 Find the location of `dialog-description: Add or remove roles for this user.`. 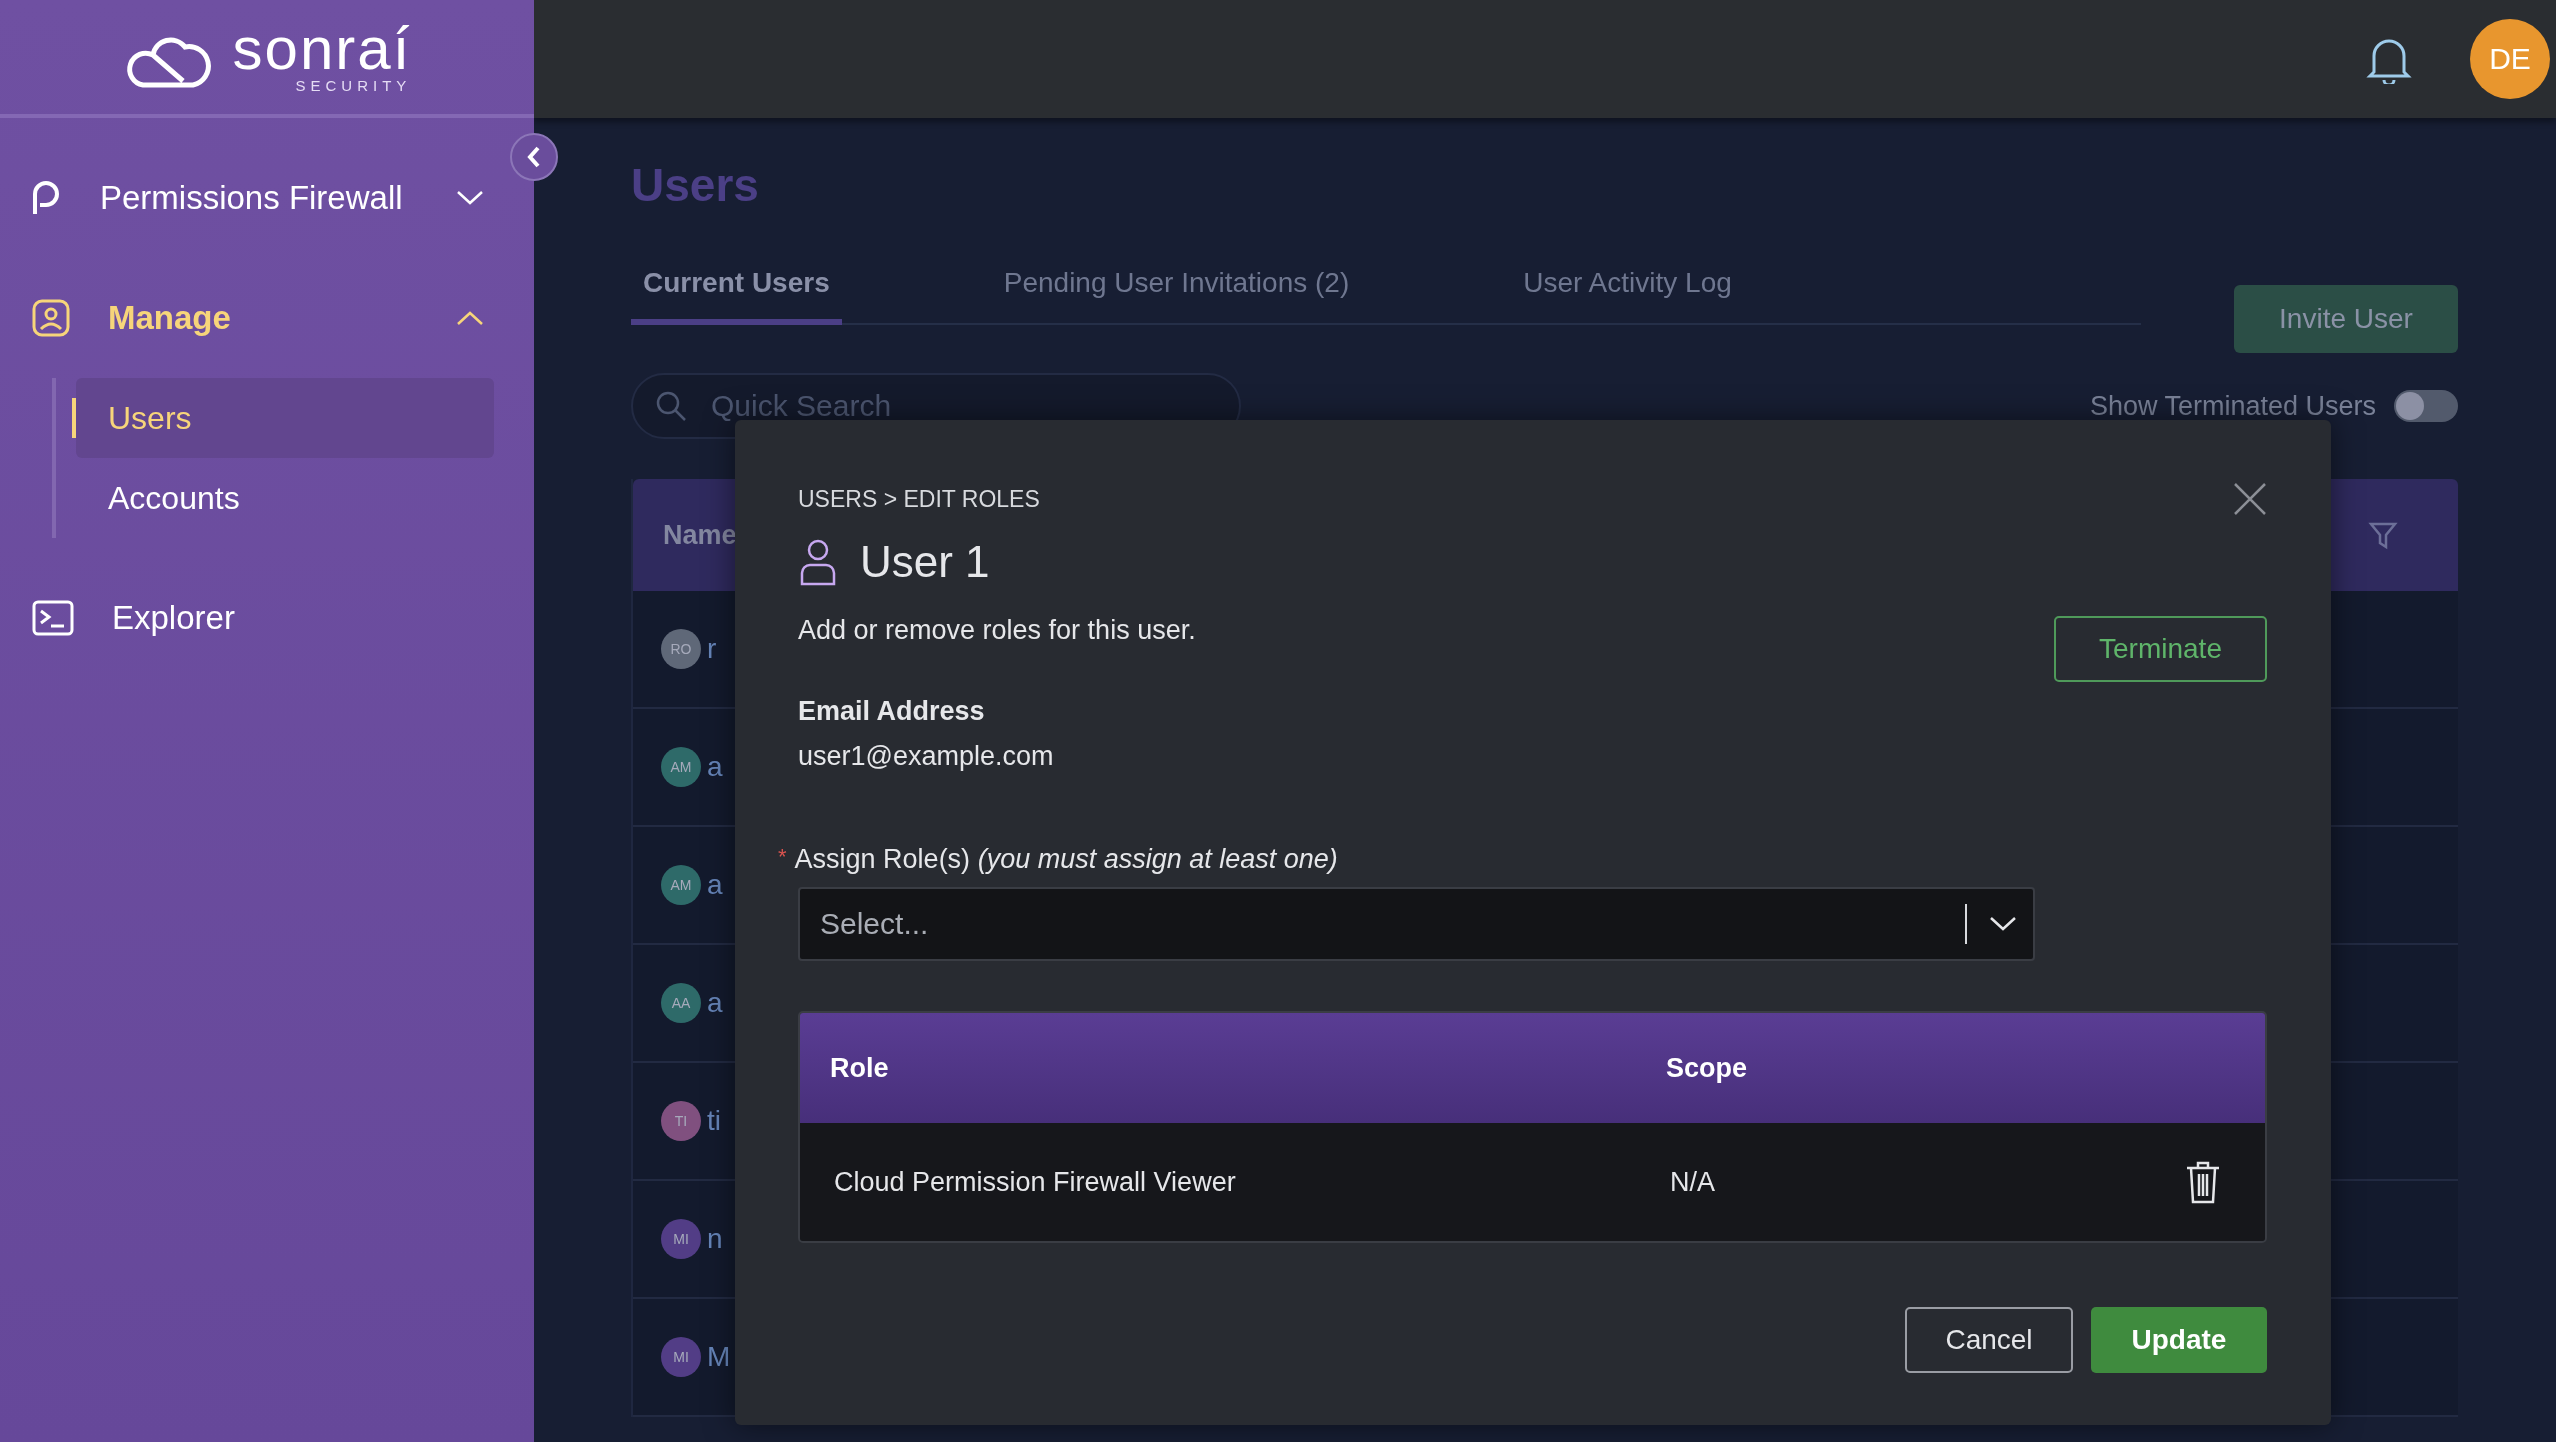

dialog-description: Add or remove roles for this user. is located at coordinates (997, 630).